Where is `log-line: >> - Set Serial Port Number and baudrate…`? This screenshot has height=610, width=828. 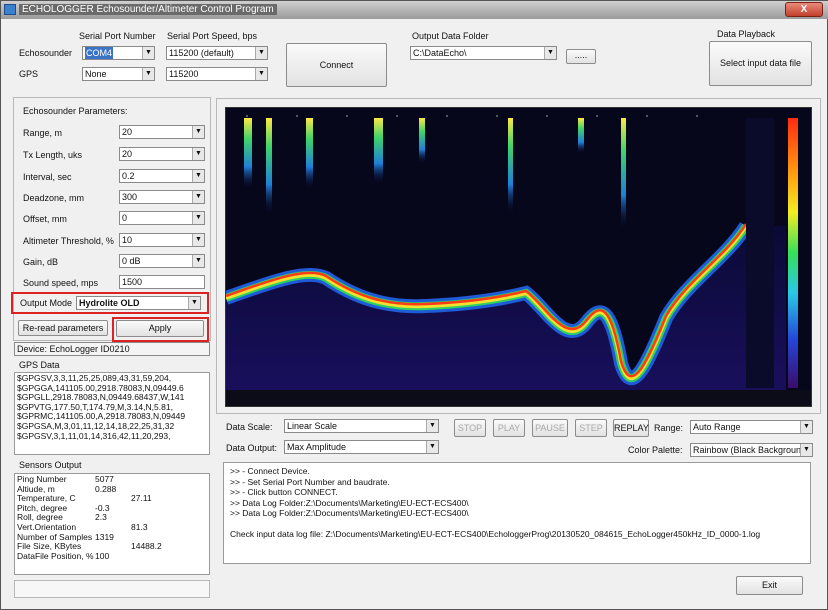
log-line: >> - Set Serial Port Number and baudrate… is located at coordinates (310, 481).